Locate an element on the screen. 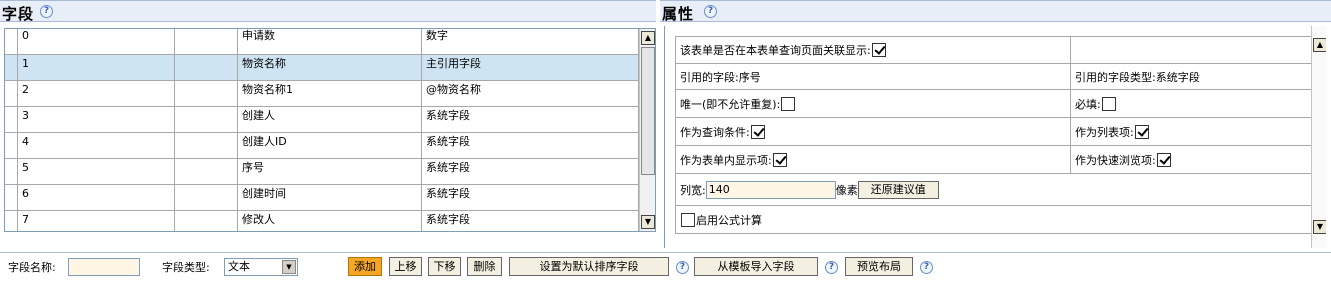 The image size is (1331, 284). list-item-label: 作为列表项: is located at coordinates (1104, 132).